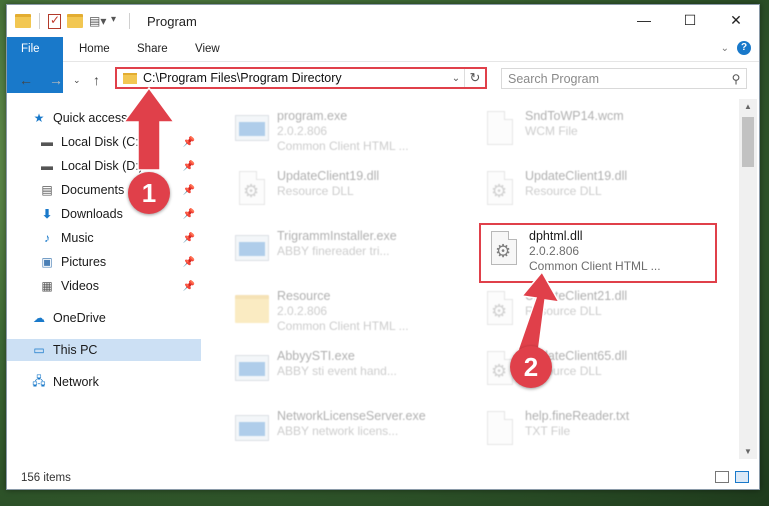  Describe the element at coordinates (152, 49) in the screenshot. I see `tab-share: Share` at that location.